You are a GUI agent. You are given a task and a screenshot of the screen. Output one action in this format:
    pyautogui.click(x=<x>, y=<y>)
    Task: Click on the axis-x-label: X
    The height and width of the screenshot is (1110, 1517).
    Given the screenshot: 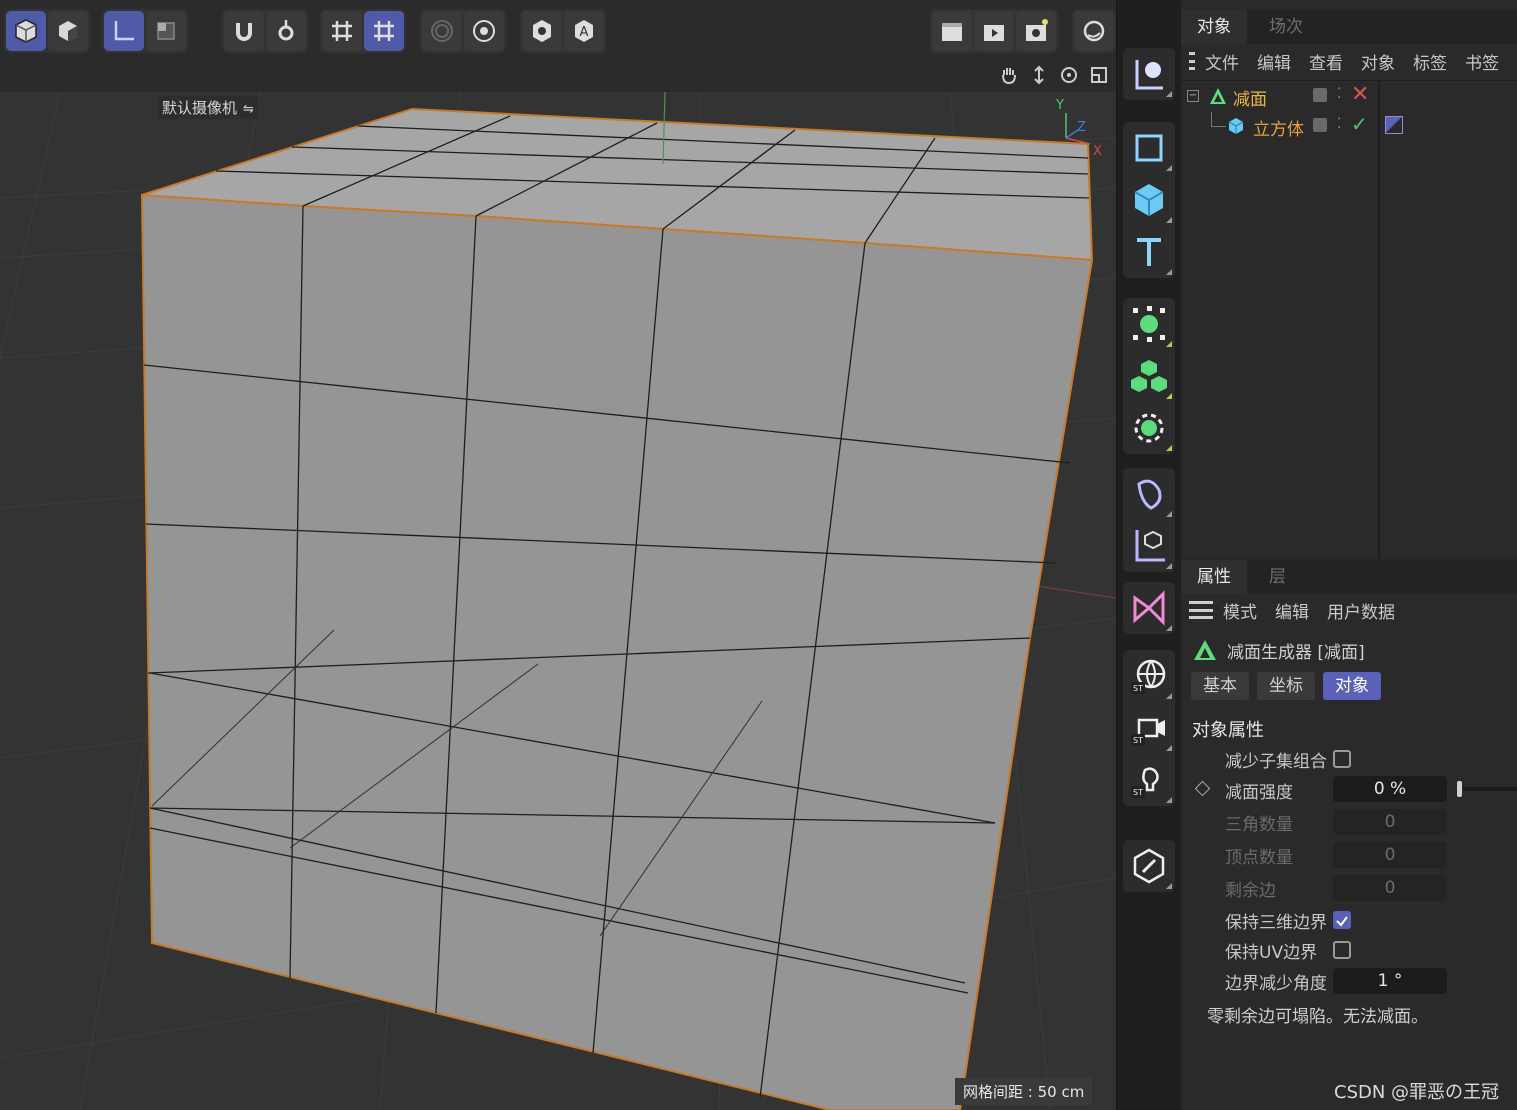 What is the action you would take?
    pyautogui.click(x=1097, y=151)
    